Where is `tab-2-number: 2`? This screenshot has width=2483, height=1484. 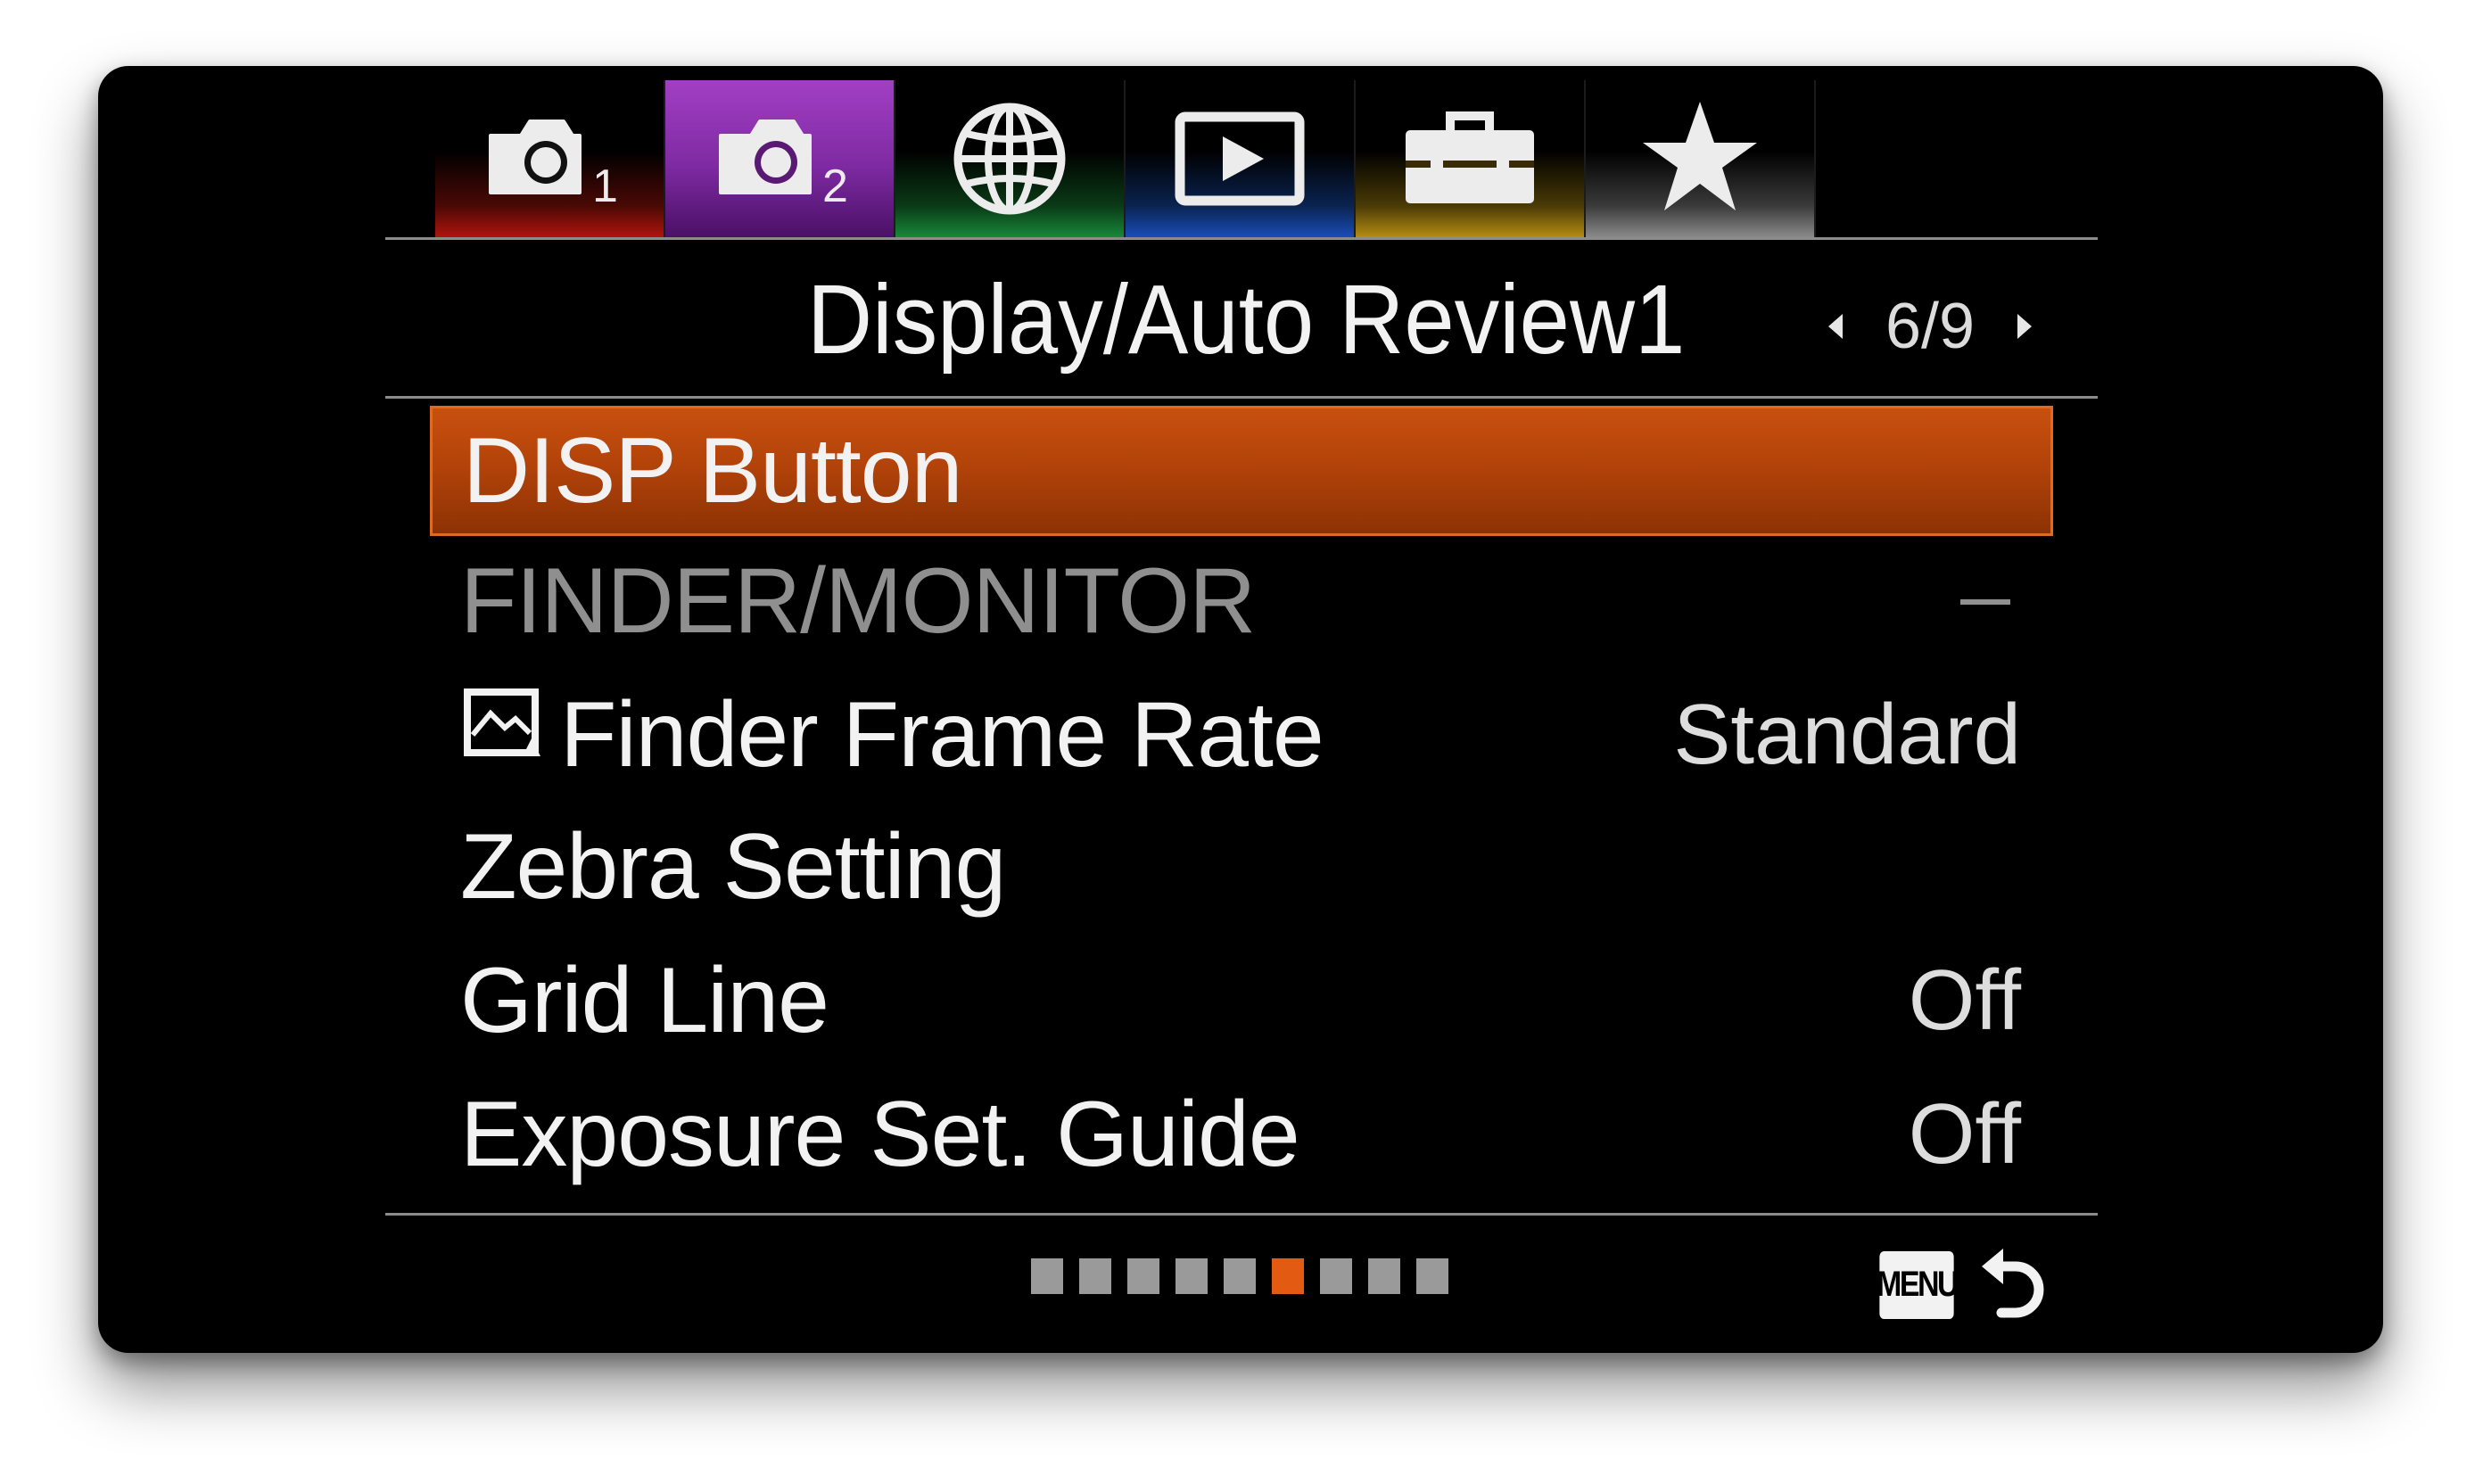 tab-2-number: 2 is located at coordinates (835, 187).